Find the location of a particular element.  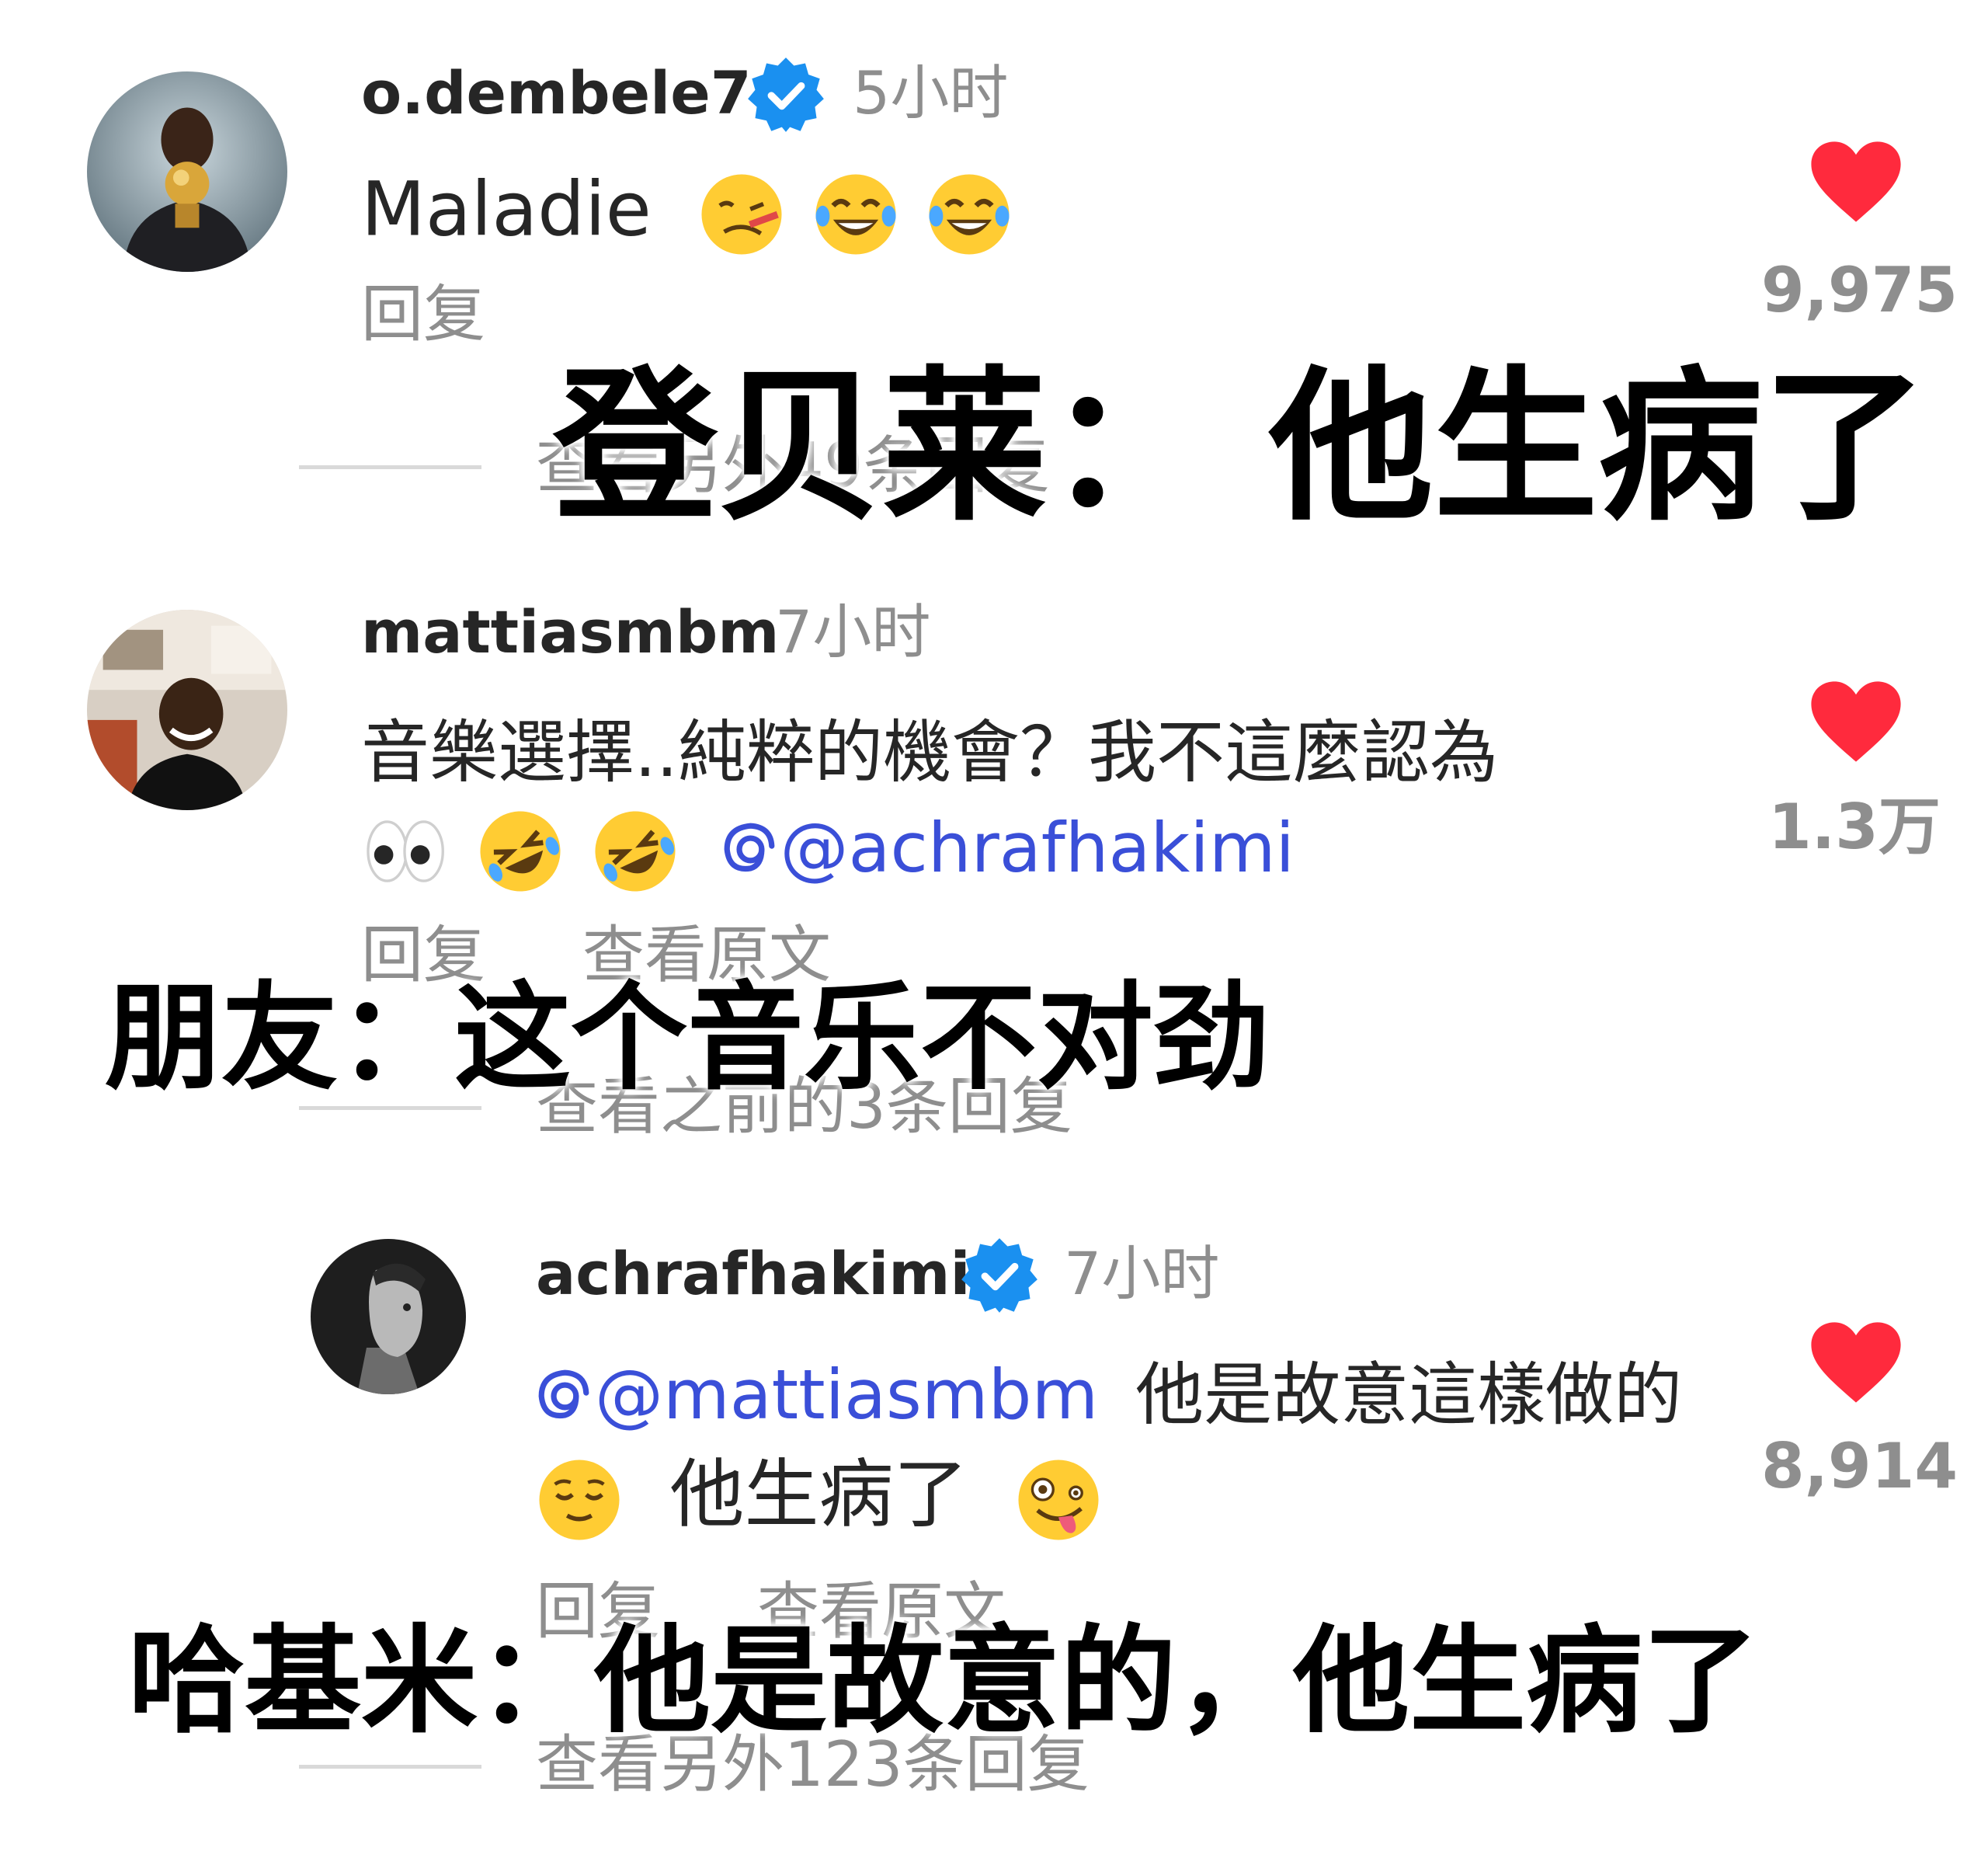

avatar-odembele7 is located at coordinates (187, 171).